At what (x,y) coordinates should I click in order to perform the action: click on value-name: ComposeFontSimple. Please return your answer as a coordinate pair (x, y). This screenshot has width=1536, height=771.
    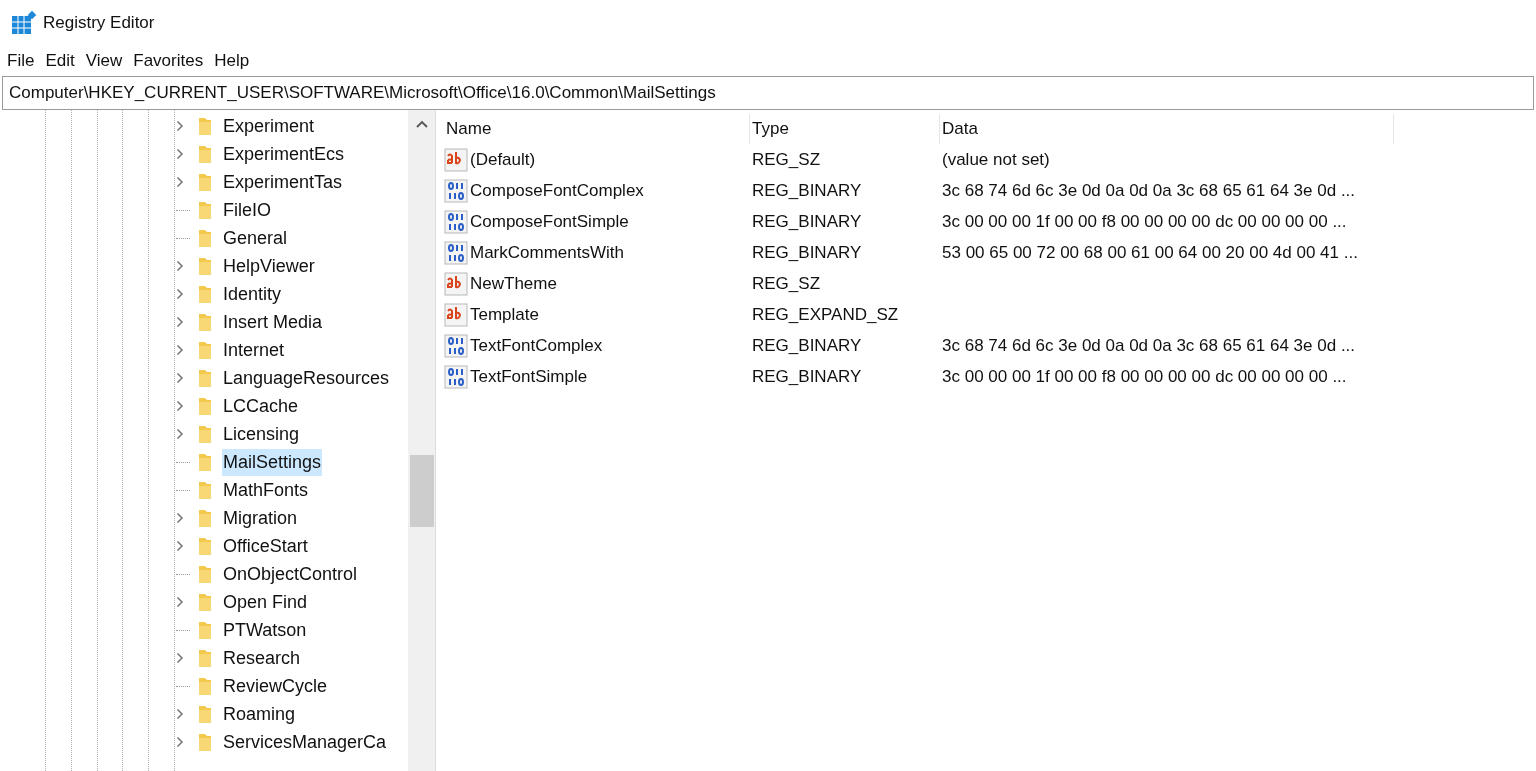
    Looking at the image, I should click on (549, 221).